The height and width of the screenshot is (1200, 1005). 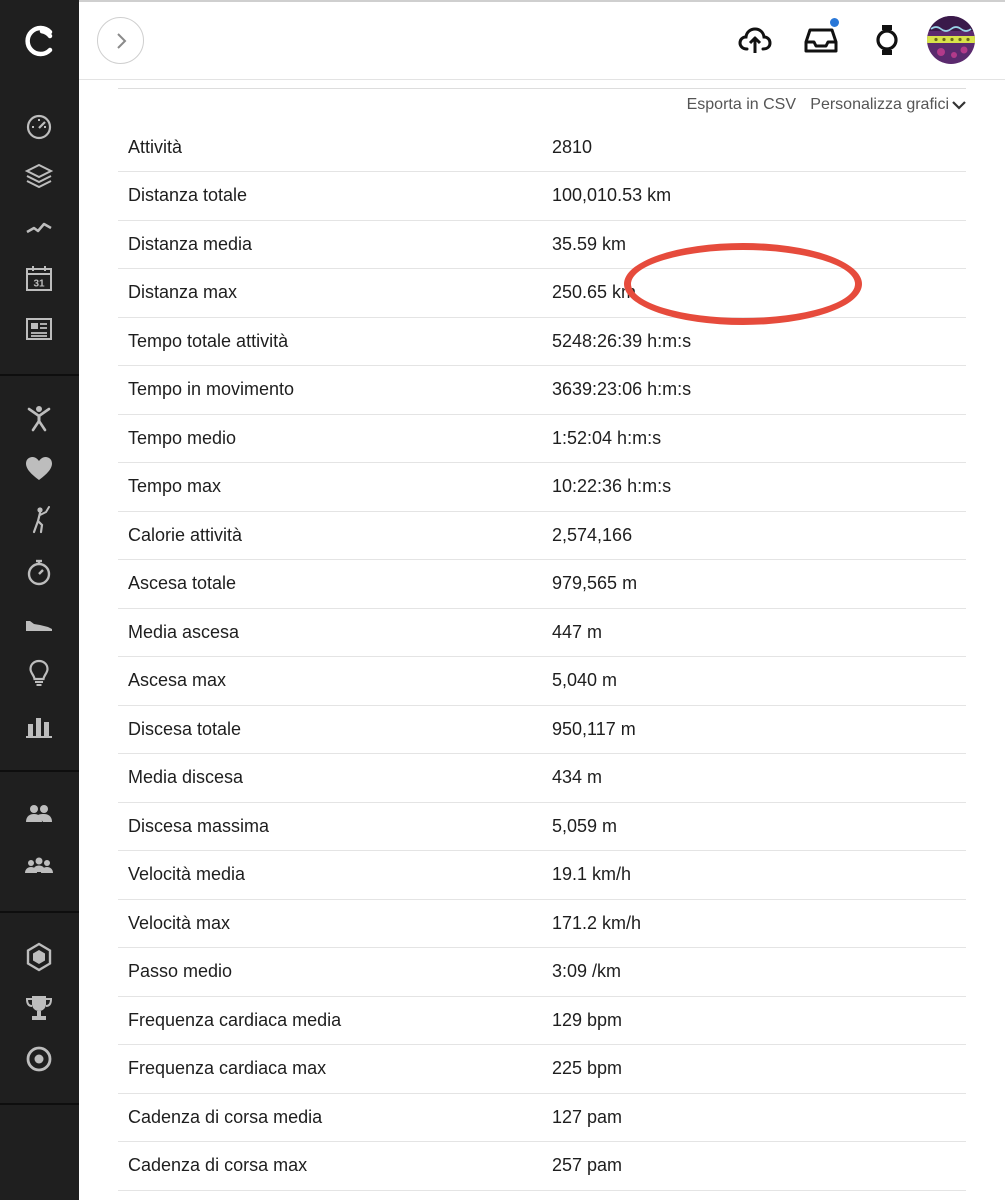 What do you see at coordinates (39, 520) in the screenshot?
I see `golf-icon` at bounding box center [39, 520].